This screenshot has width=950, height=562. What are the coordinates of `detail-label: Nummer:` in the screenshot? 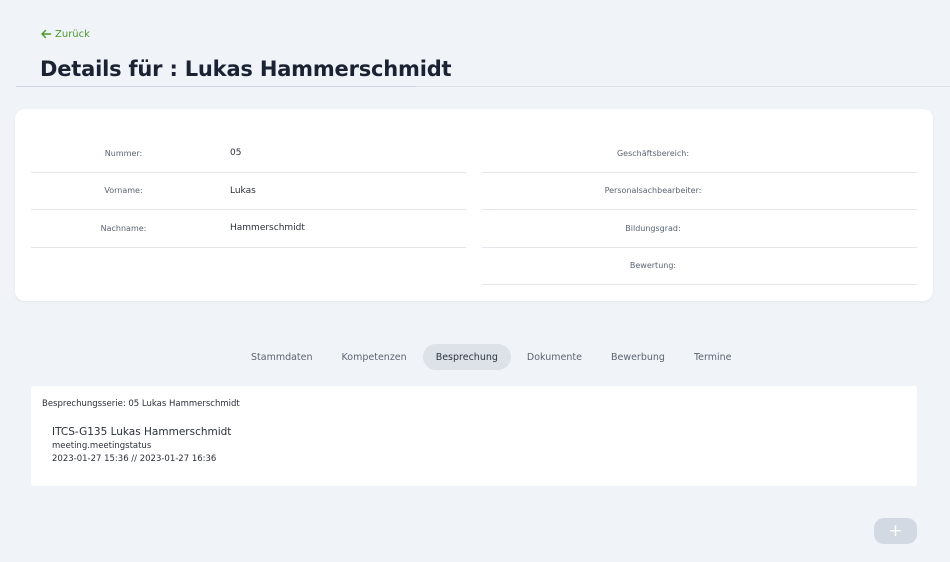 It's located at (123, 153).